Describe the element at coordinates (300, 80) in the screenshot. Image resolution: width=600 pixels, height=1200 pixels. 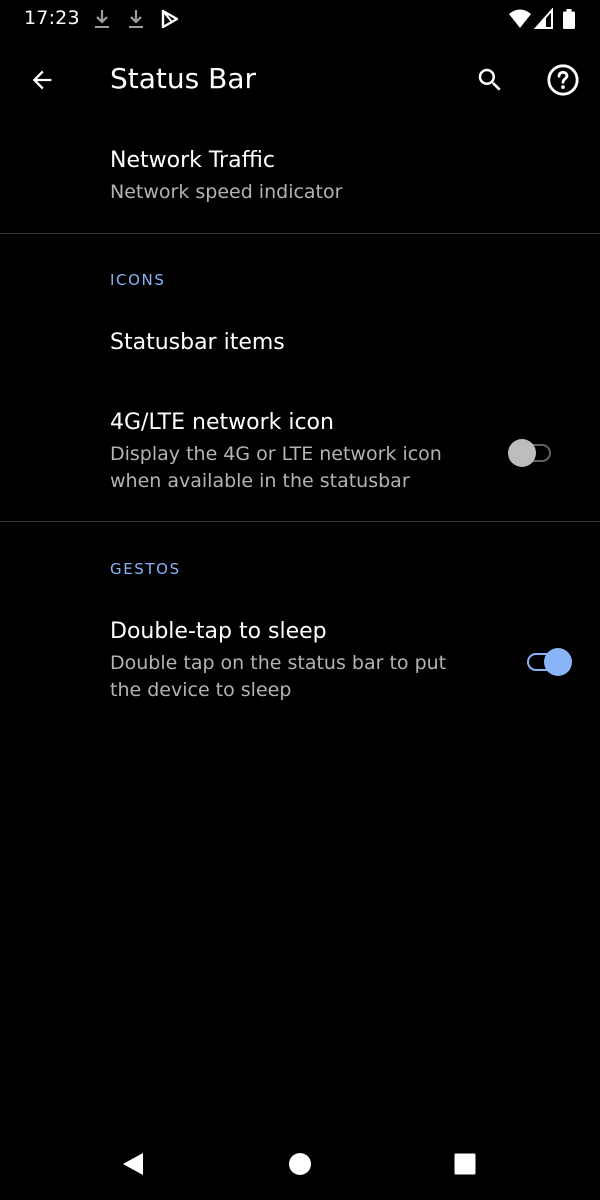
I see `app-bar: Status Bar` at that location.